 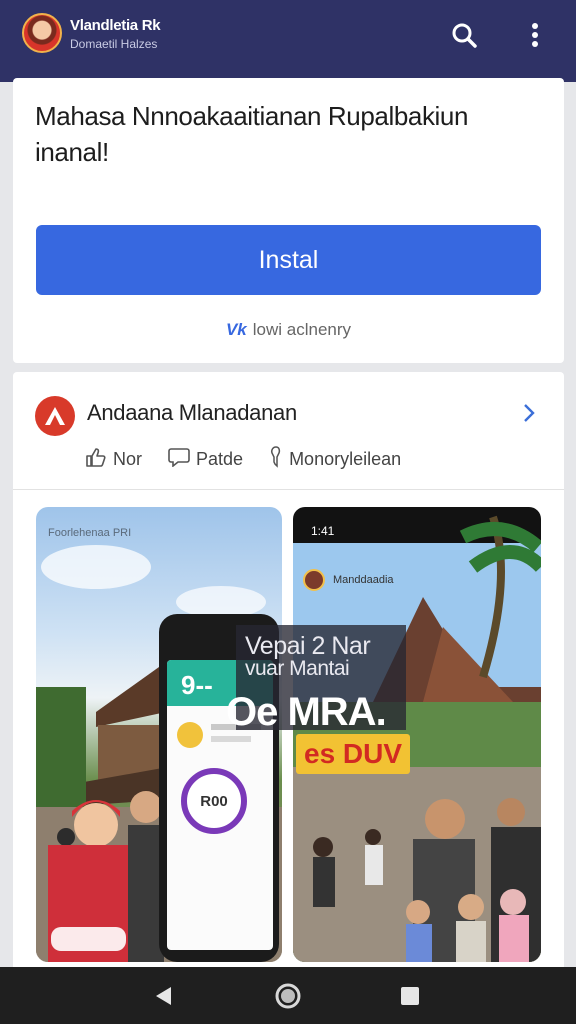 I want to click on comment-action: Patde, so click(x=205, y=459).